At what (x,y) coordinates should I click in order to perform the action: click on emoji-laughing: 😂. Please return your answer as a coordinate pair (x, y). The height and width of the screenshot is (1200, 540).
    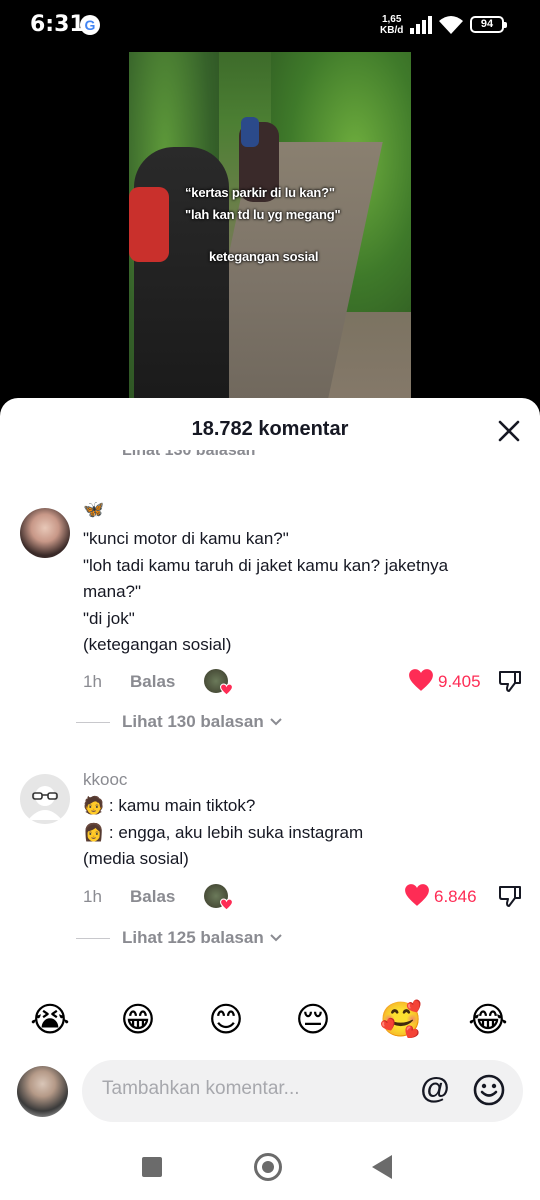
    Looking at the image, I should click on (488, 1020).